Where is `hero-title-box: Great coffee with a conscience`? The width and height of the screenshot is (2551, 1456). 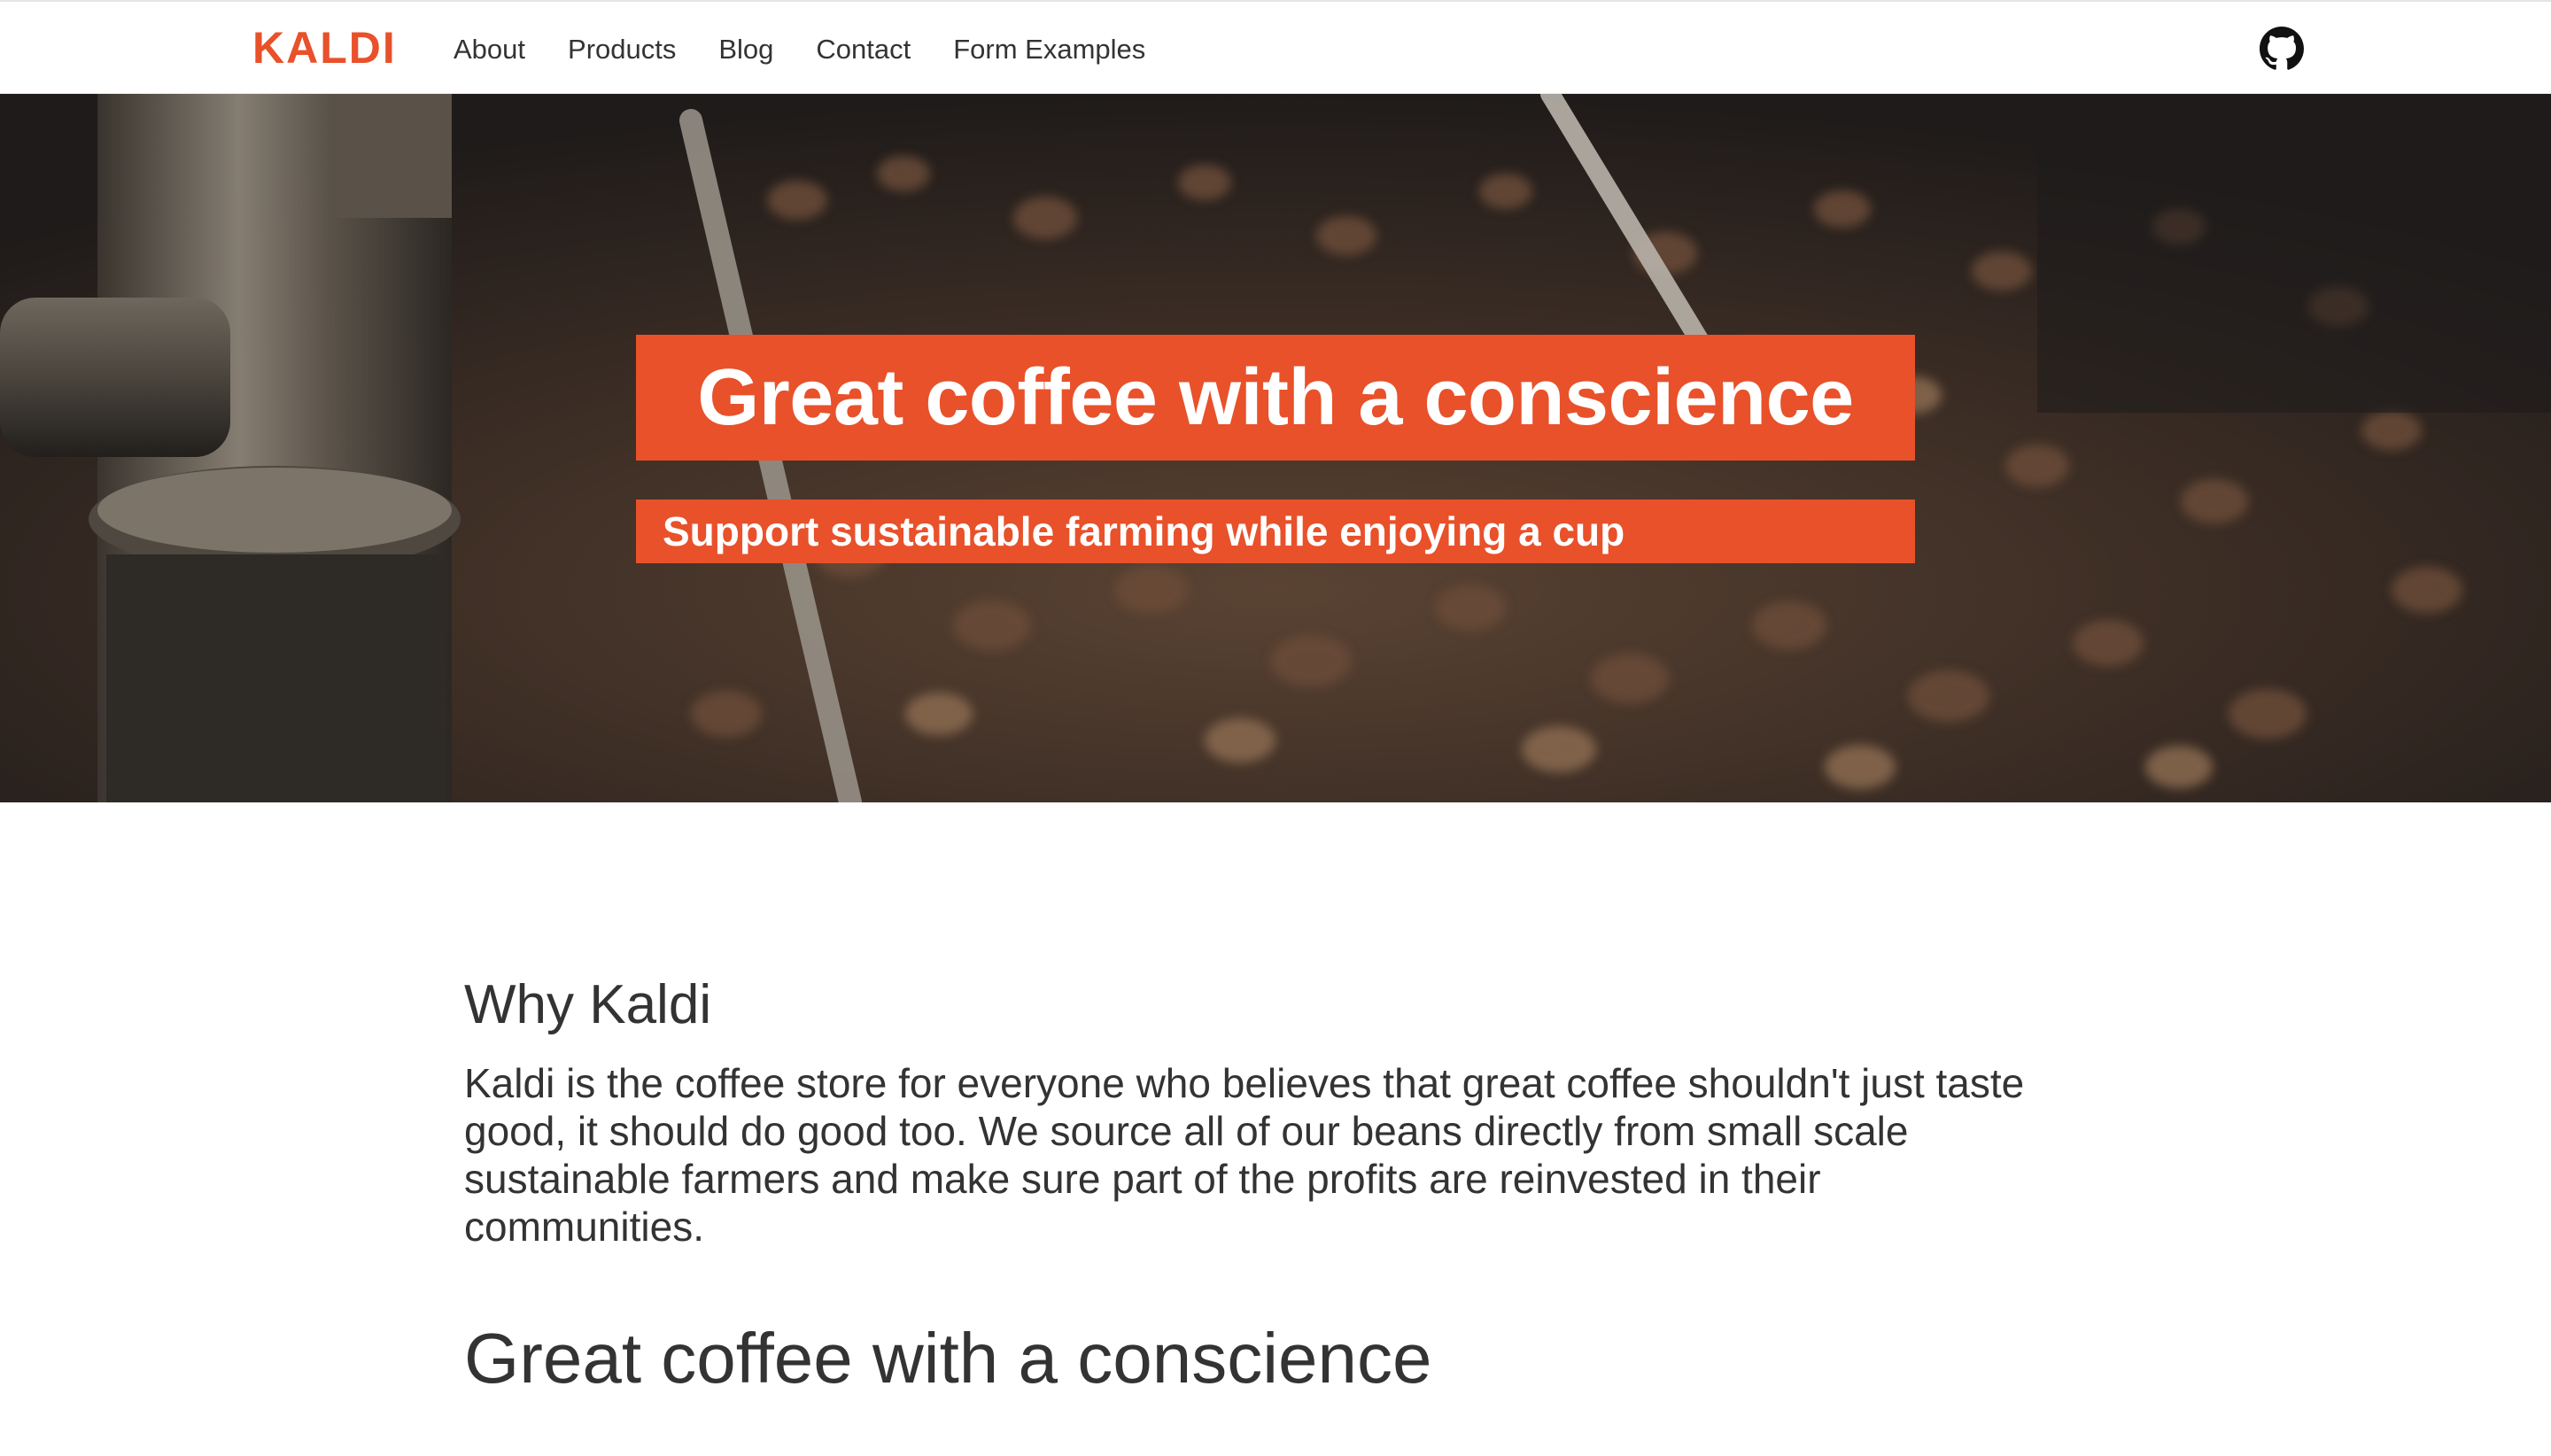 hero-title-box: Great coffee with a conscience is located at coordinates (1275, 398).